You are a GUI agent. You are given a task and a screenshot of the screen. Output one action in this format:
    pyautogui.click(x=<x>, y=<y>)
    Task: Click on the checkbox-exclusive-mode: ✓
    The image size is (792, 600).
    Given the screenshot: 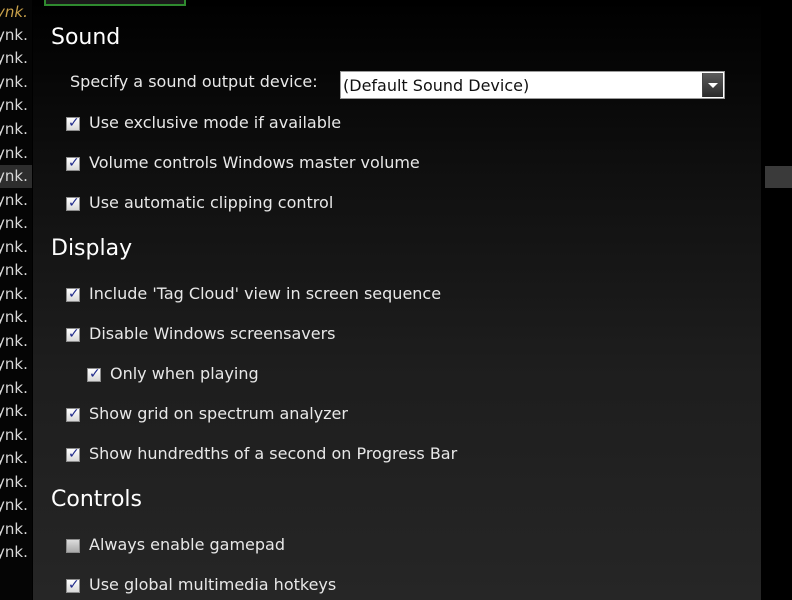 What is the action you would take?
    pyautogui.click(x=73, y=123)
    